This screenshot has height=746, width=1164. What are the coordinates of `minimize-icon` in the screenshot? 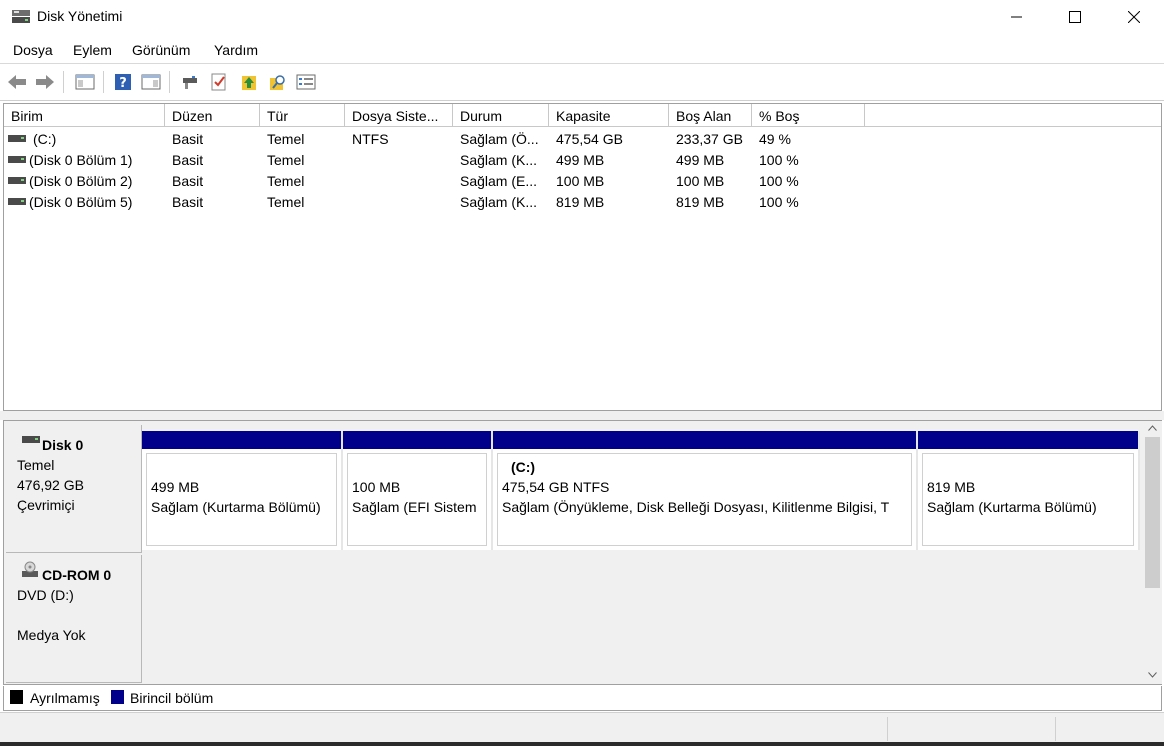 It's located at (1016, 17).